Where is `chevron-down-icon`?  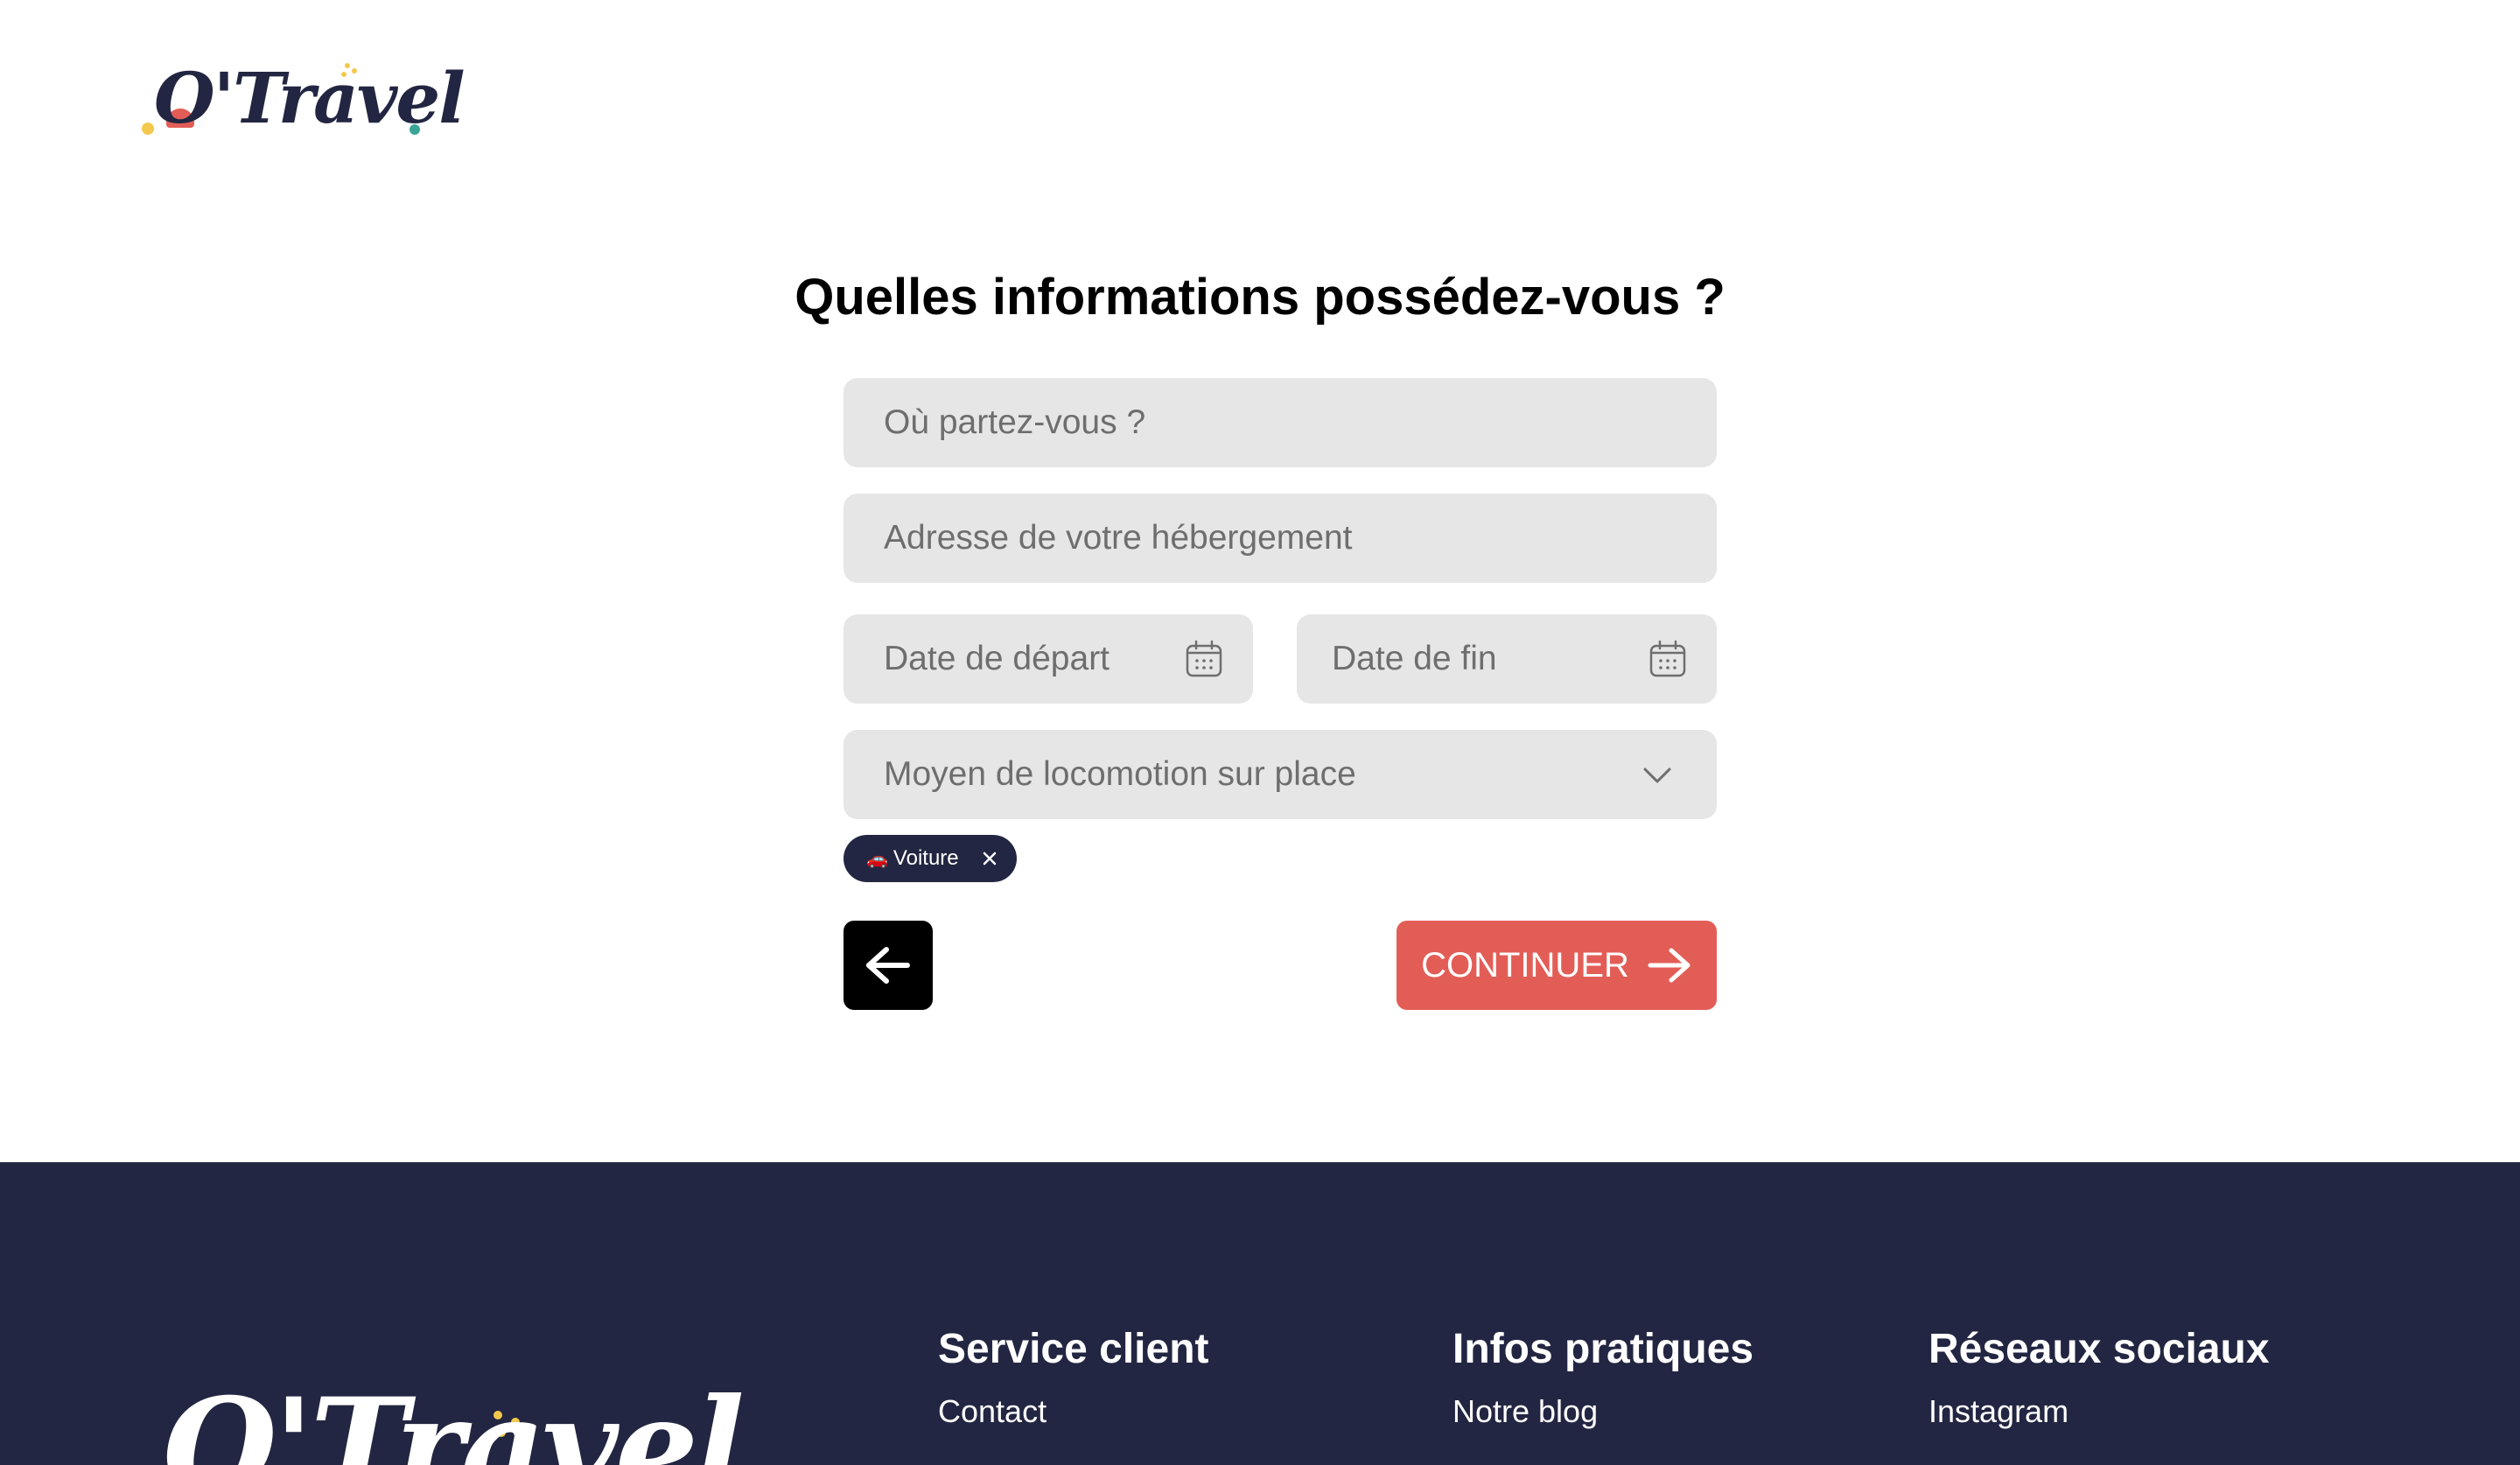
chevron-down-icon is located at coordinates (1657, 775).